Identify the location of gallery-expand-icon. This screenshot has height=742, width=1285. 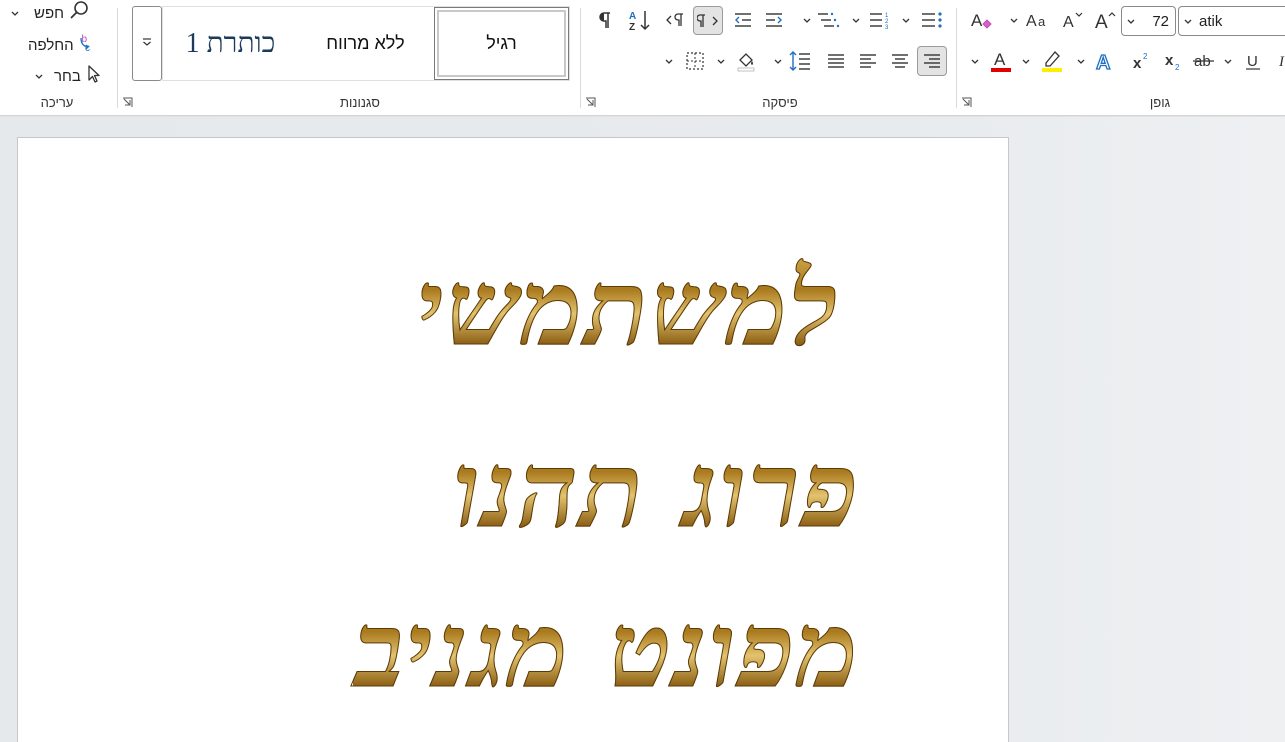
(147, 44).